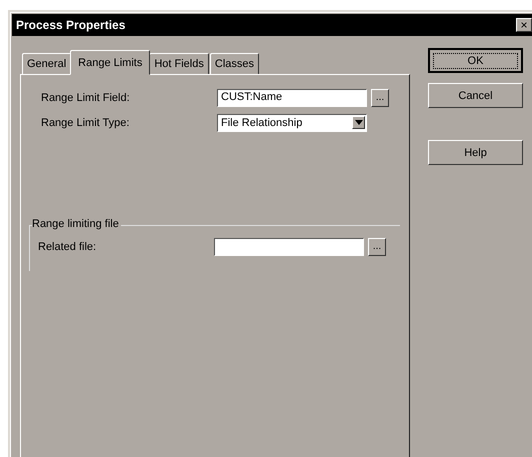  What do you see at coordinates (289, 247) in the screenshot?
I see `text-field` at bounding box center [289, 247].